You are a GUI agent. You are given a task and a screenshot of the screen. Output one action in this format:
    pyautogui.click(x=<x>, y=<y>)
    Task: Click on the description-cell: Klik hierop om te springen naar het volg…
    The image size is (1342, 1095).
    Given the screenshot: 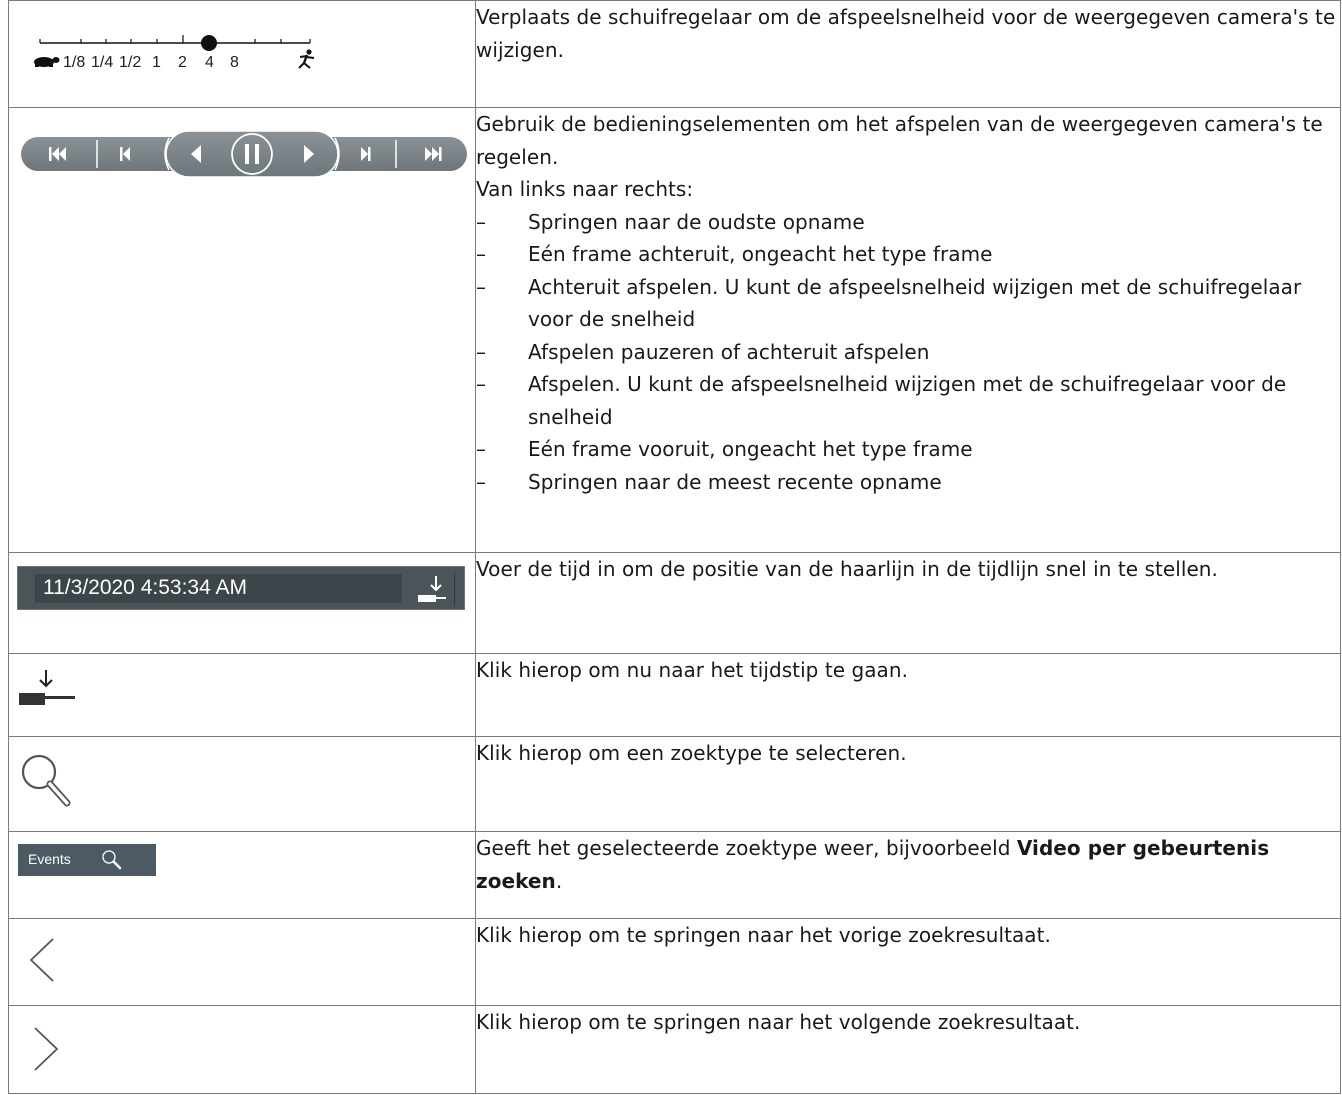 What is the action you would take?
    pyautogui.click(x=908, y=1049)
    